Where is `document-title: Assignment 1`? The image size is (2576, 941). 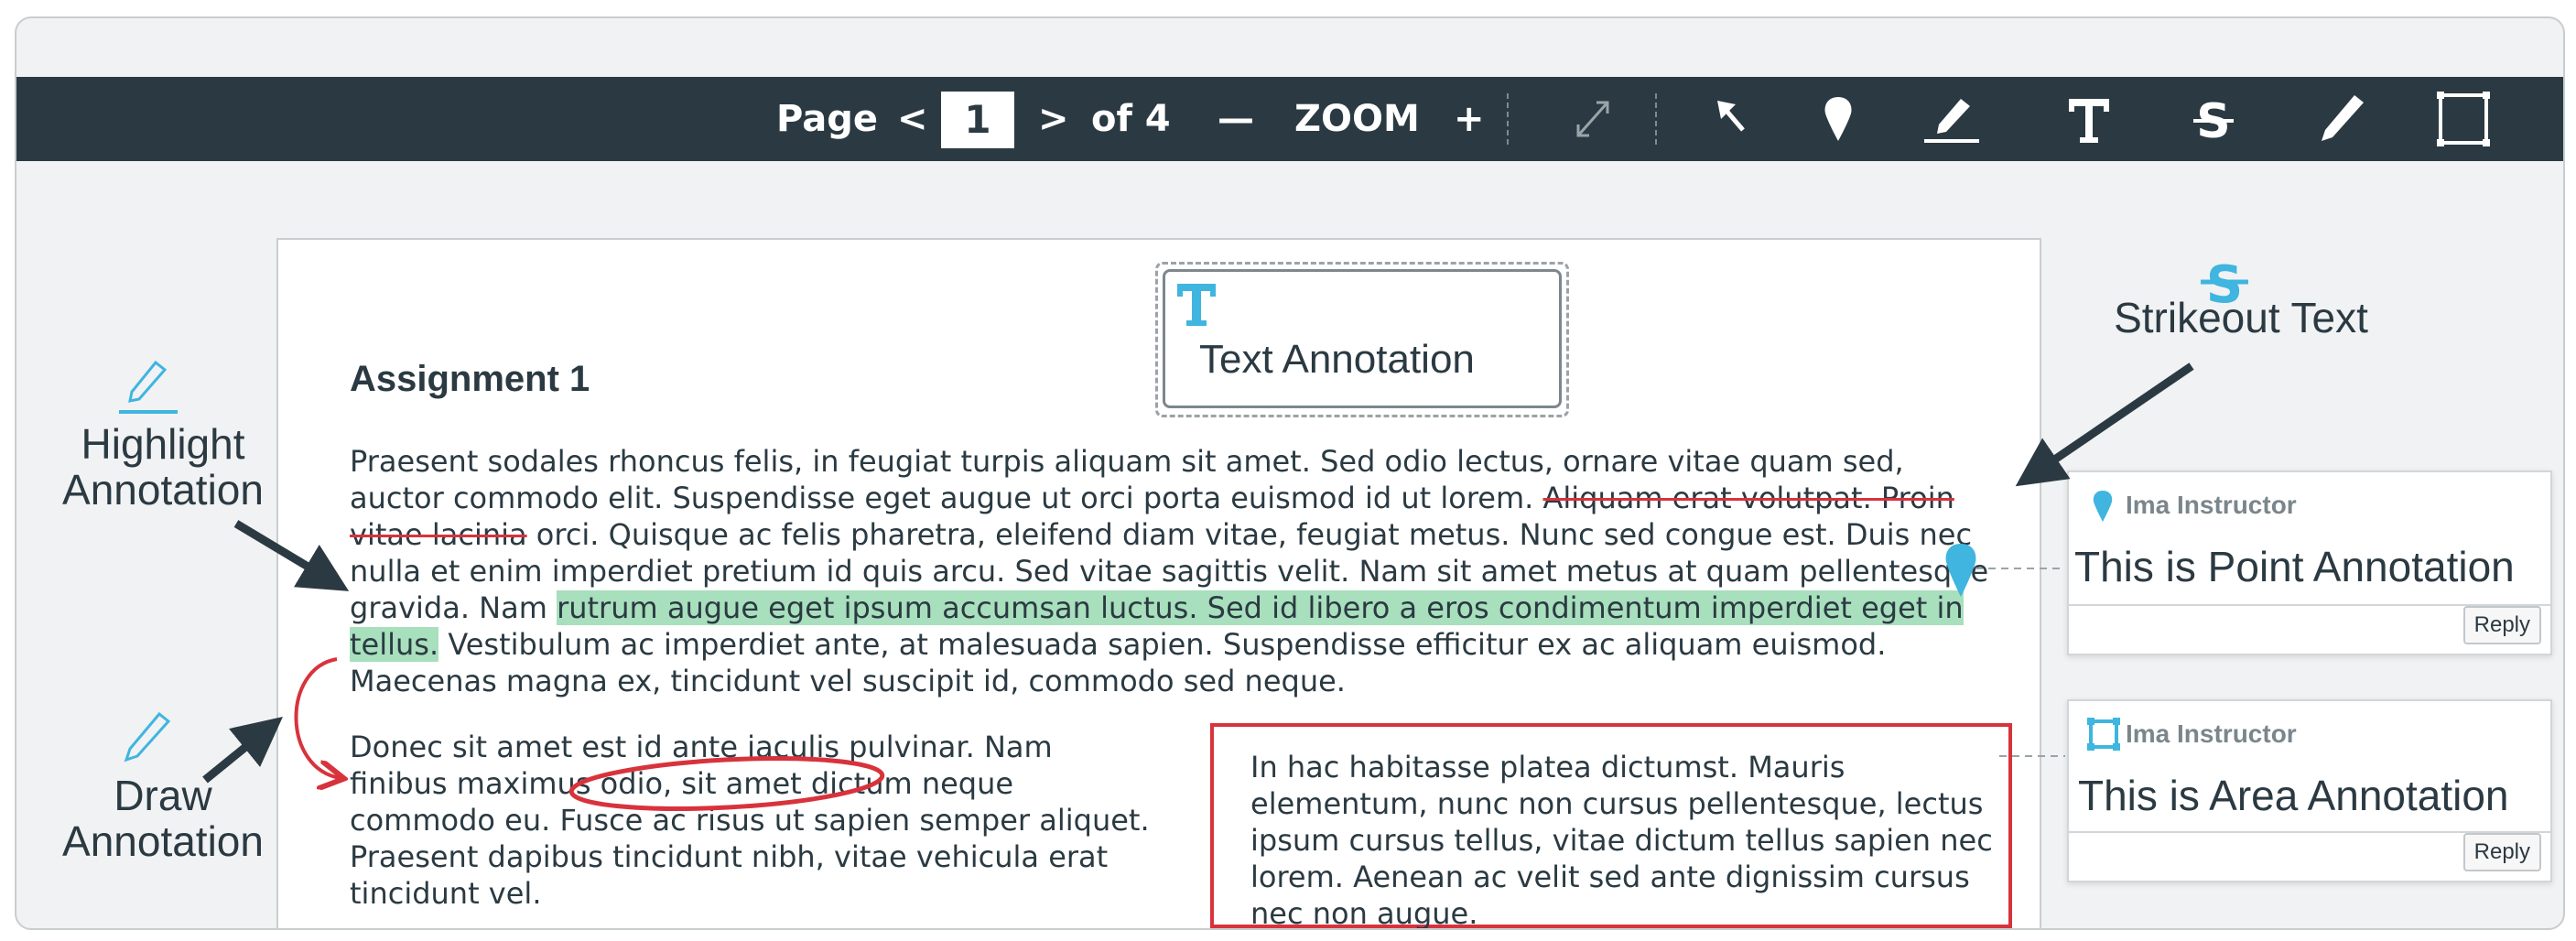 document-title: Assignment 1 is located at coordinates (470, 379).